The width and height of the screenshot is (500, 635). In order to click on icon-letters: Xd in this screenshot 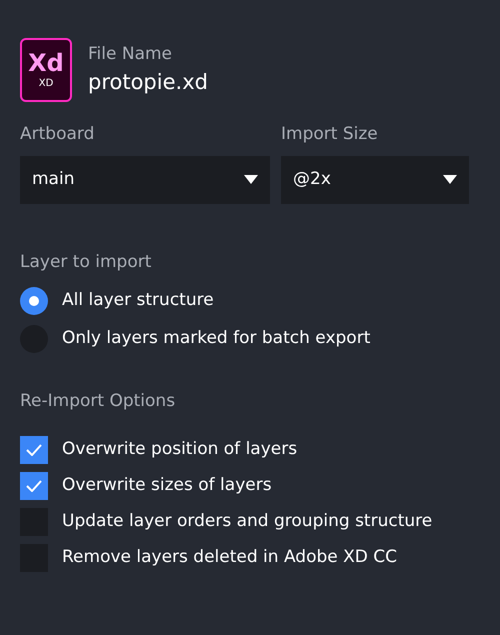, I will do `click(46, 63)`.